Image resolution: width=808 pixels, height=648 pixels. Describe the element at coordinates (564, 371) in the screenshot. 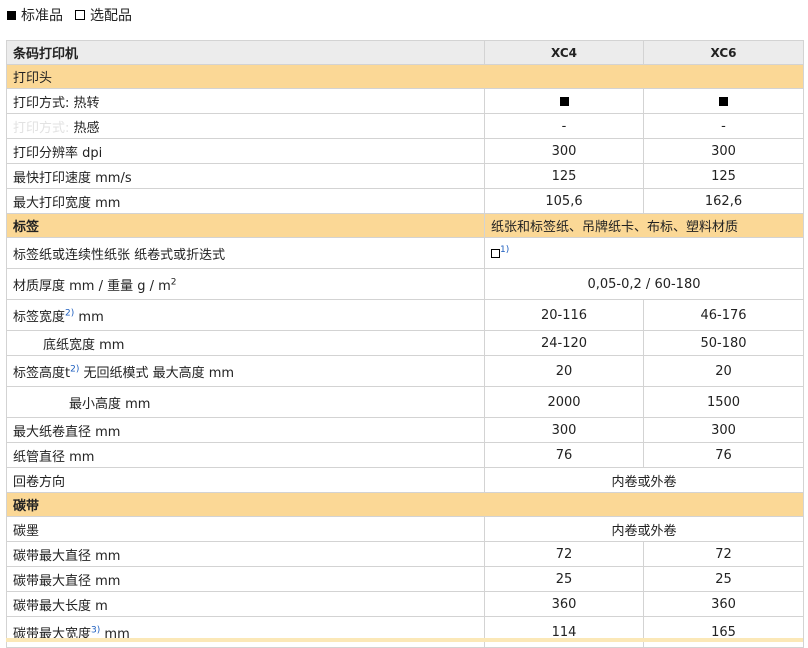

I see `cell-xc4: 20` at that location.